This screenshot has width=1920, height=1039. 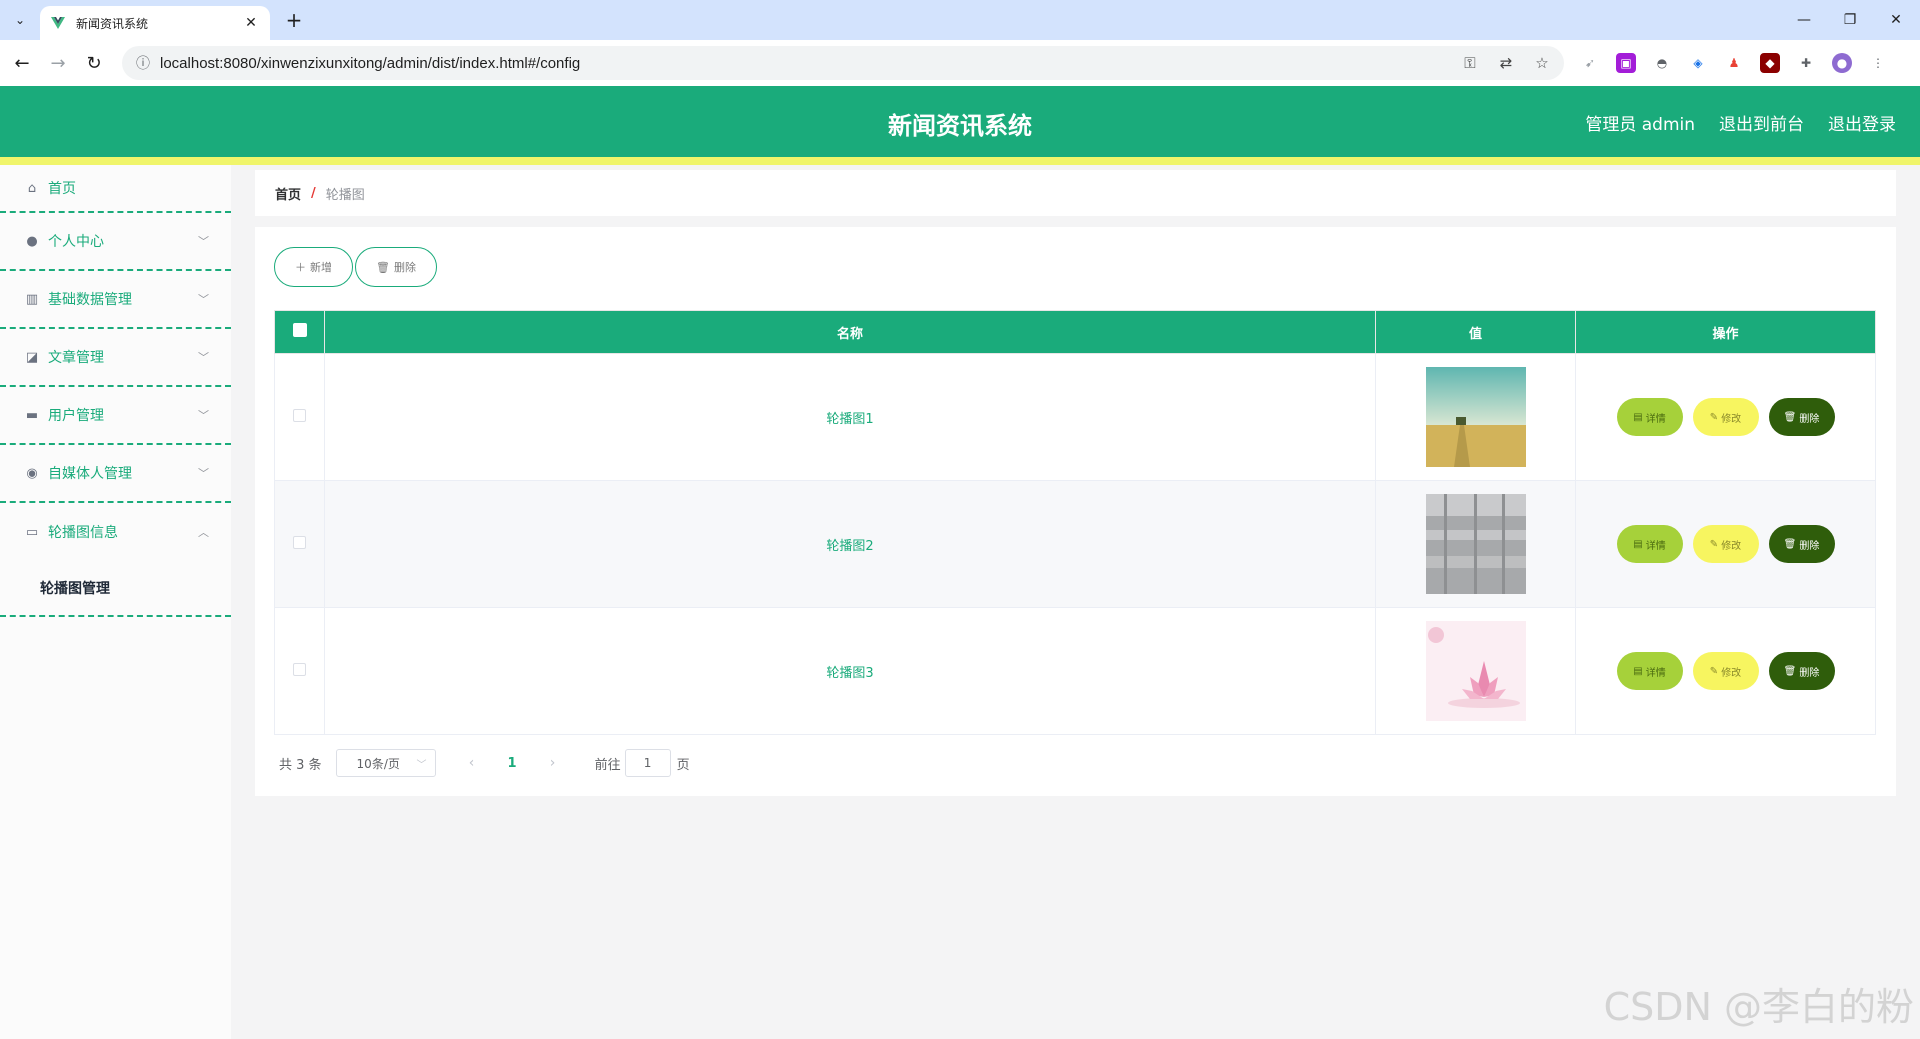 What do you see at coordinates (20, 20) in the screenshot?
I see `tab-search-icon: ⌄` at bounding box center [20, 20].